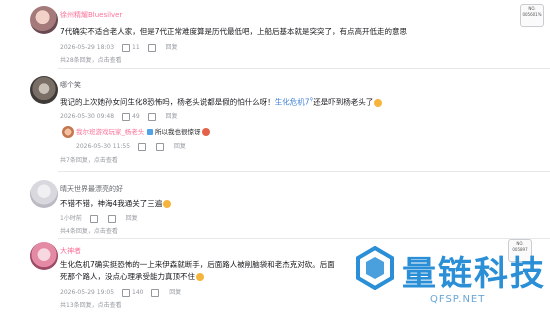 This screenshot has height=315, width=550. I want to click on comment-meta: 2026-05-29 19:05 140 回复, so click(123, 292).